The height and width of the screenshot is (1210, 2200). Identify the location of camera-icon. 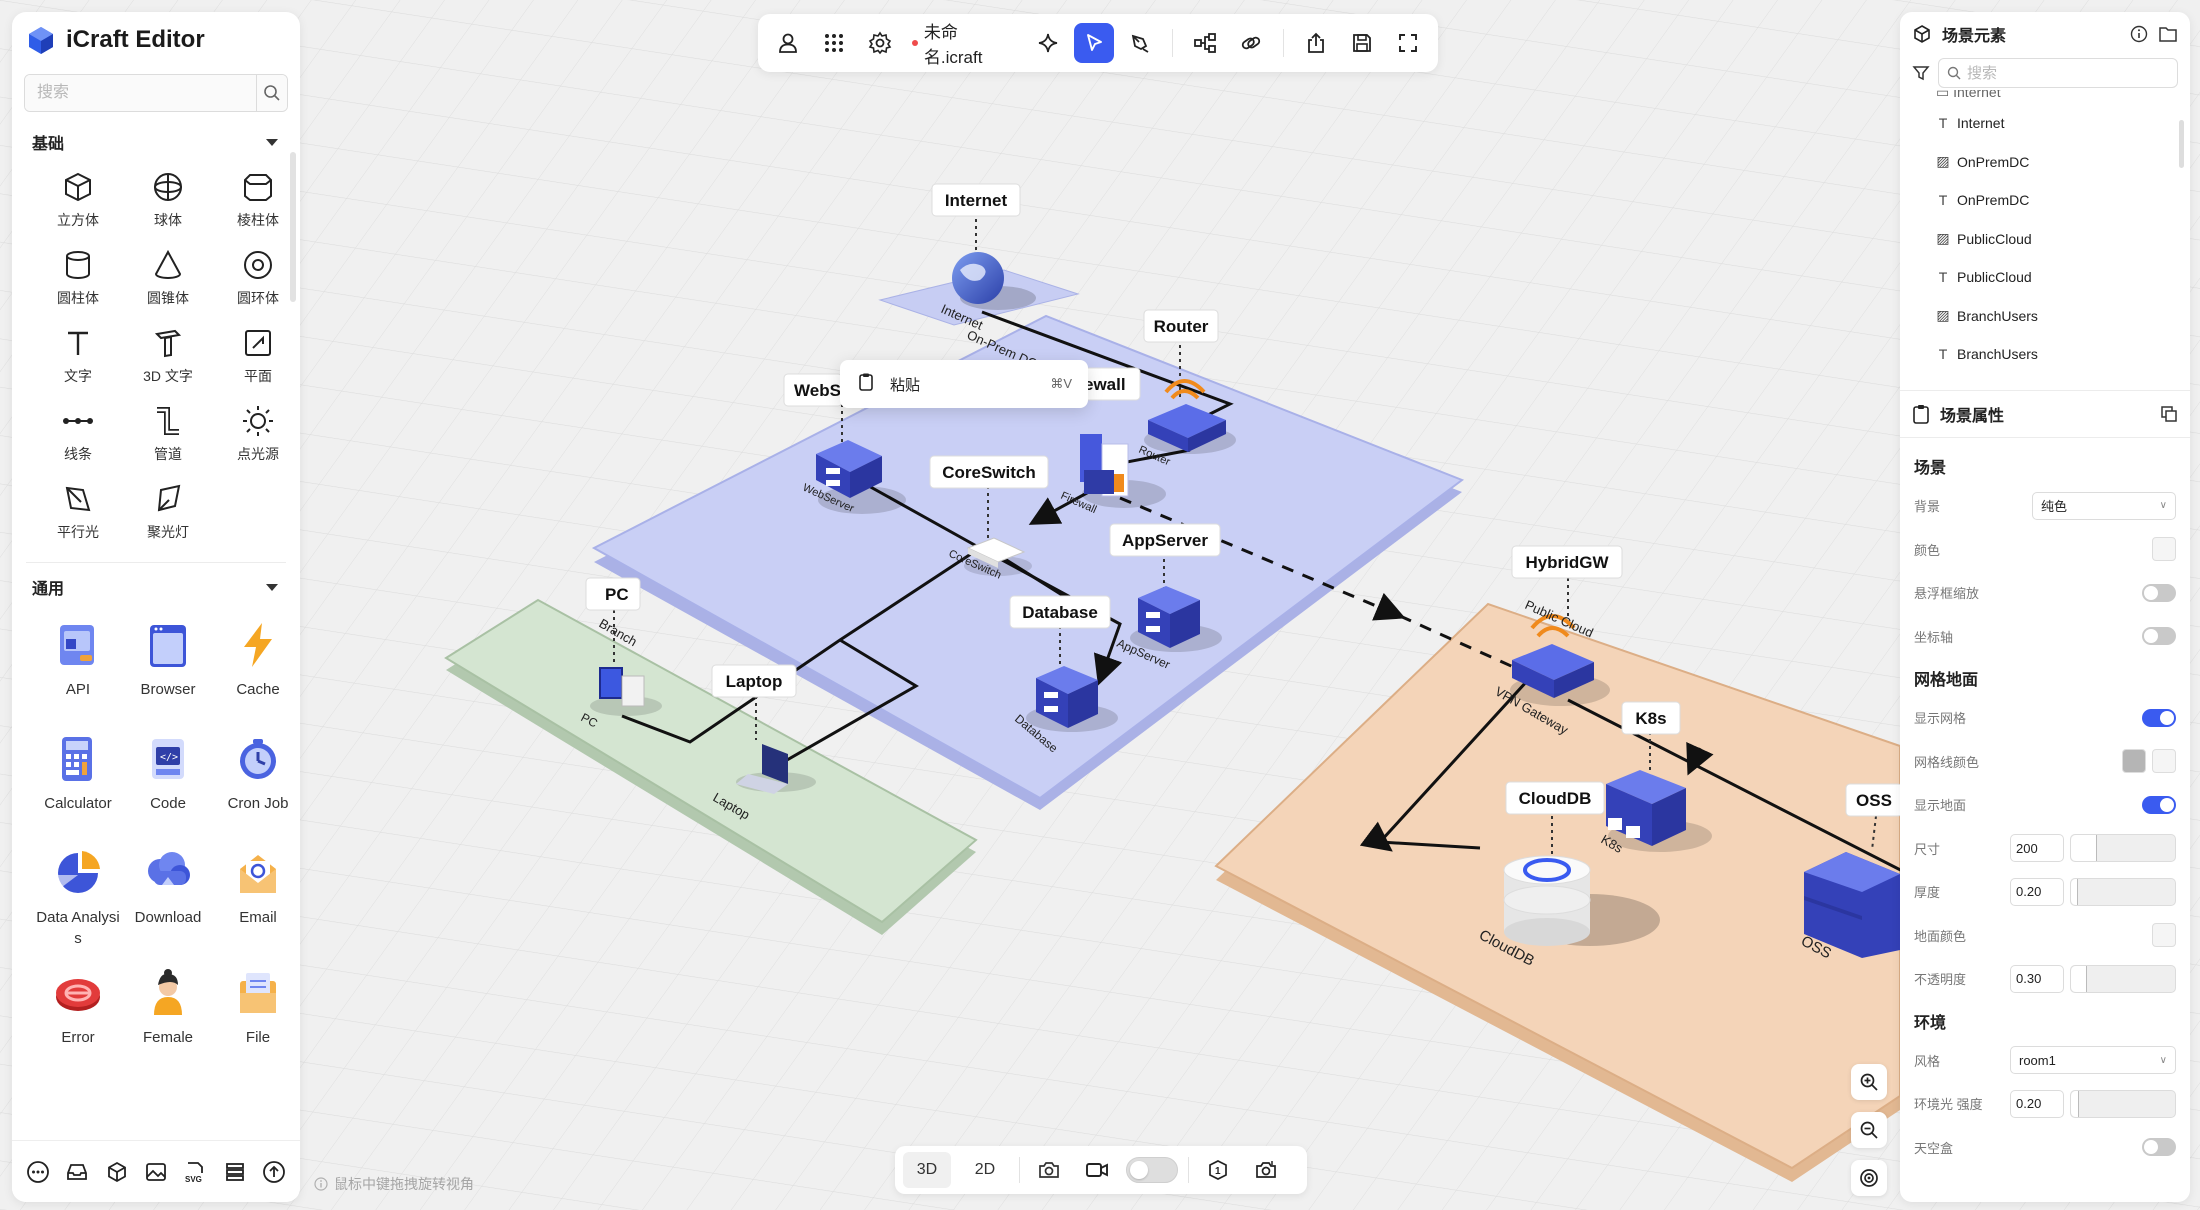
(1049, 1170).